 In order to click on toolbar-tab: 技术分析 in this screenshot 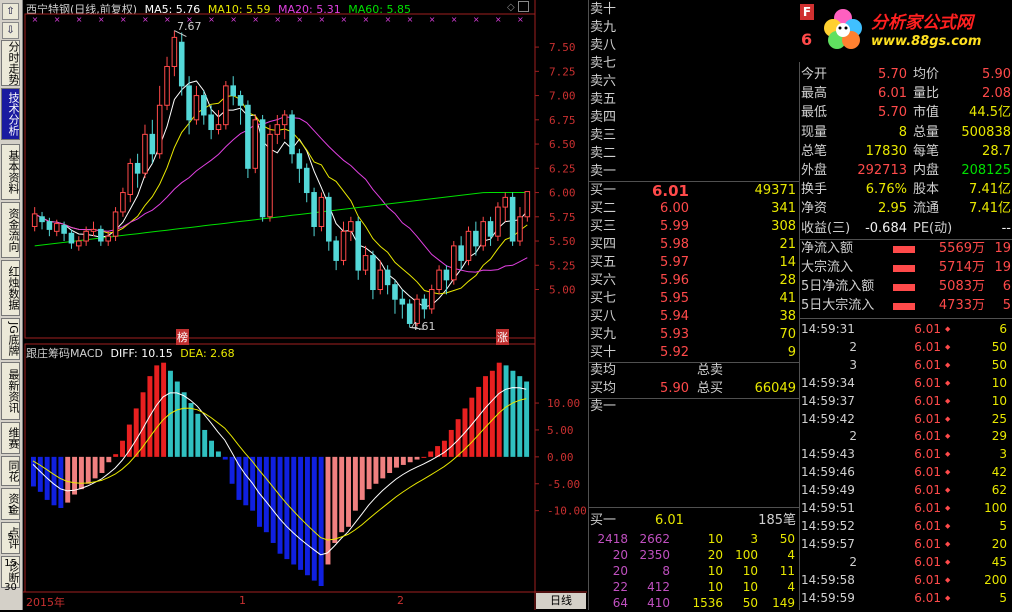, I will do `click(10, 114)`.